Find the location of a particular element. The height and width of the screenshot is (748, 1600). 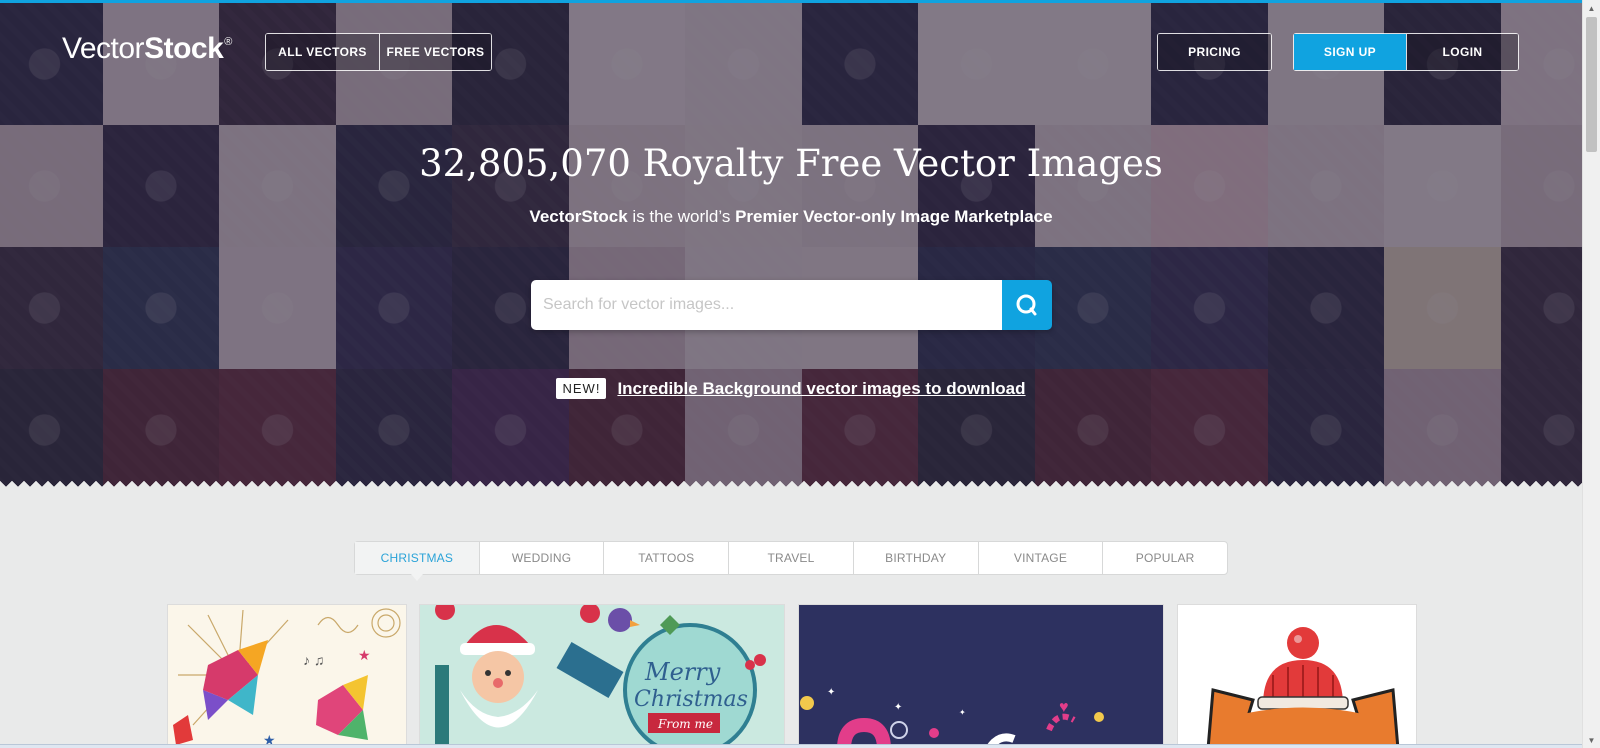

pricing-button: PRICING is located at coordinates (1214, 52).